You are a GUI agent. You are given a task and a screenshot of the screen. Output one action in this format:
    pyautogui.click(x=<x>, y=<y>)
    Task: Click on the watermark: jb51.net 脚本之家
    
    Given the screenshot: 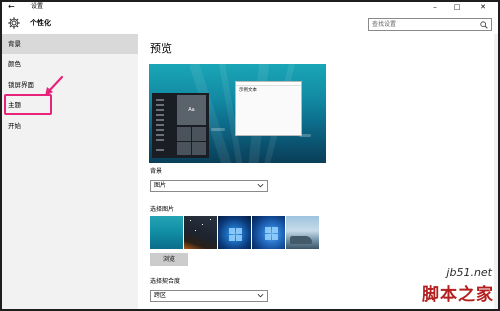 What is the action you would take?
    pyautogui.click(x=435, y=287)
    